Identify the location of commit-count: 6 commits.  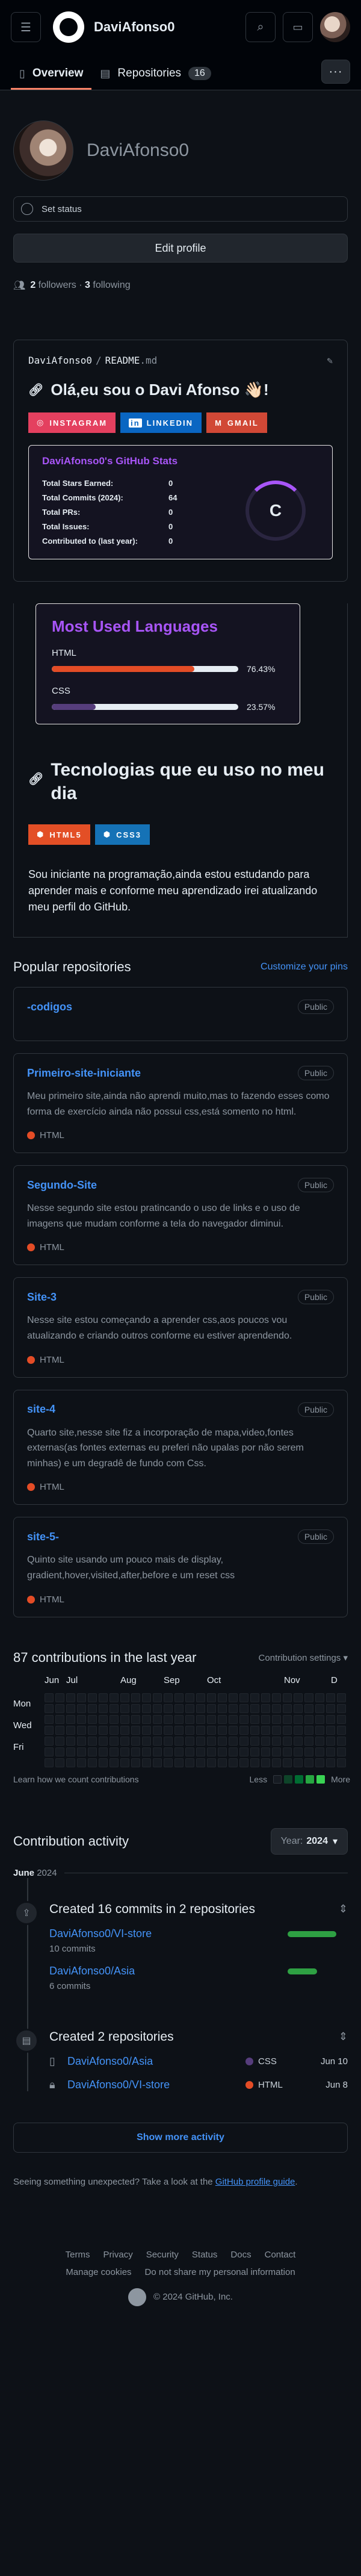
(92, 1986).